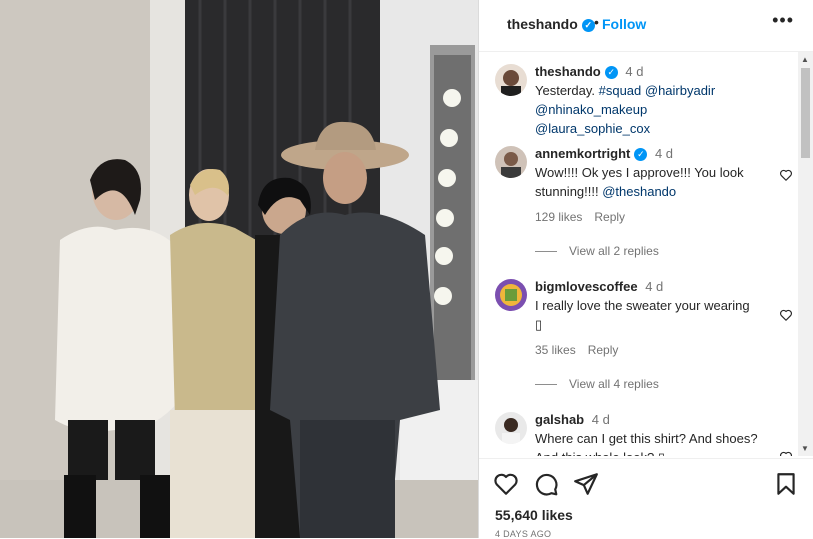 Image resolution: width=813 pixels, height=539 pixels. What do you see at coordinates (586, 484) in the screenshot?
I see `share-icon` at bounding box center [586, 484].